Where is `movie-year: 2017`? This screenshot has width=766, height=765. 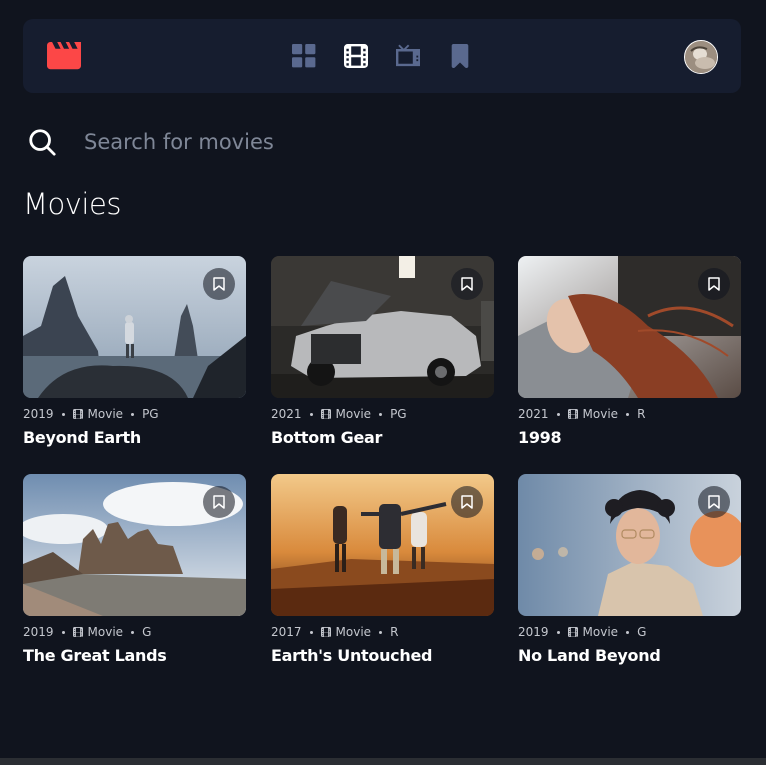
movie-year: 2017 is located at coordinates (286, 632).